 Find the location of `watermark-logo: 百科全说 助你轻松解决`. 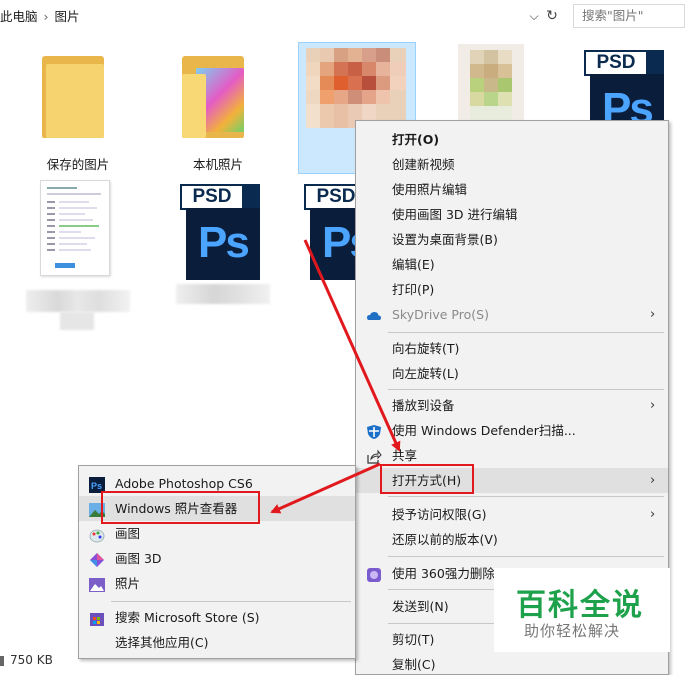

watermark-logo: 百科全说 助你轻松解决 is located at coordinates (582, 610).